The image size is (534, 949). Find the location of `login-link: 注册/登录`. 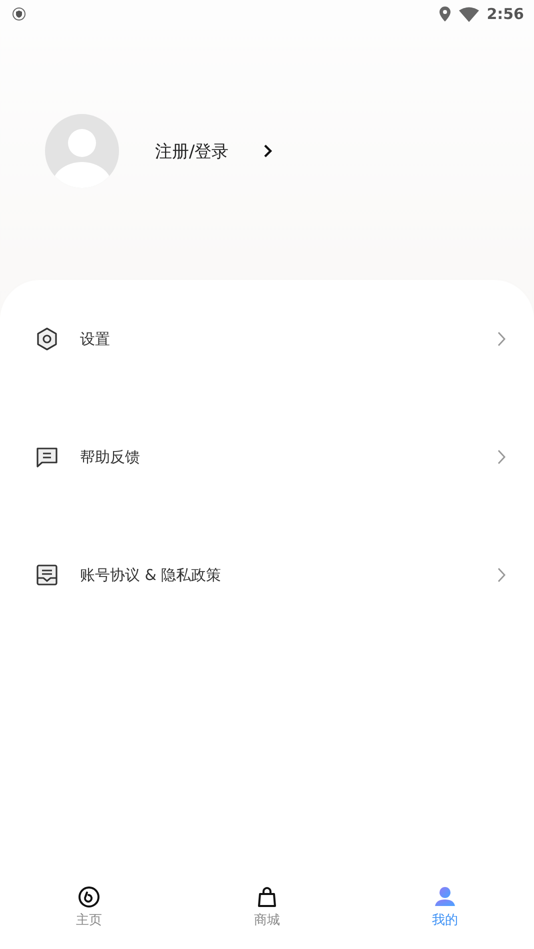

login-link: 注册/登录 is located at coordinates (214, 151).